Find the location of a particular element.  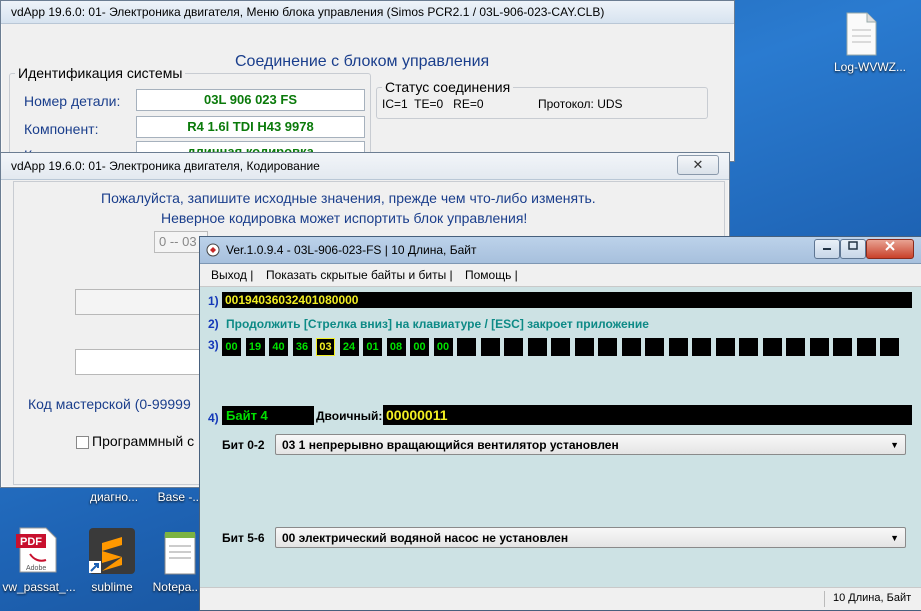

pdf-icon: PDF Adobe is located at coordinates (36, 550).